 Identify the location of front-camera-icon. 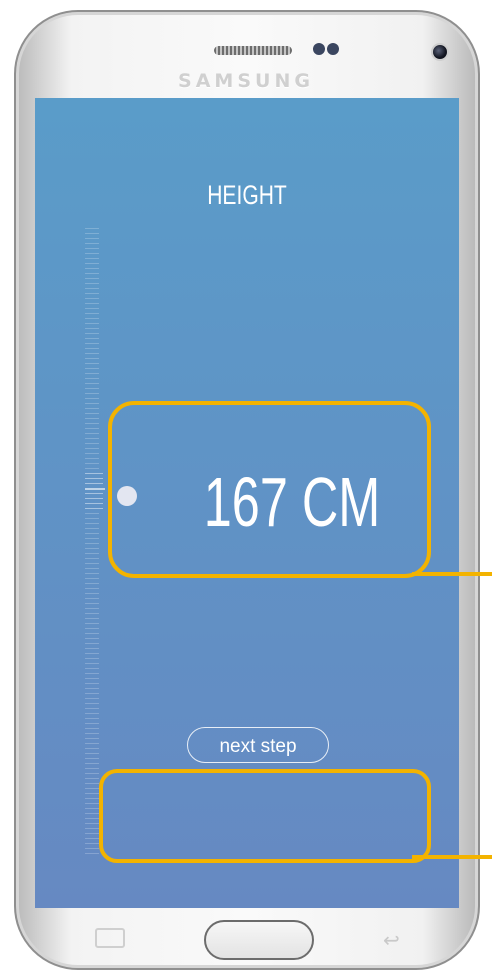
(440, 52).